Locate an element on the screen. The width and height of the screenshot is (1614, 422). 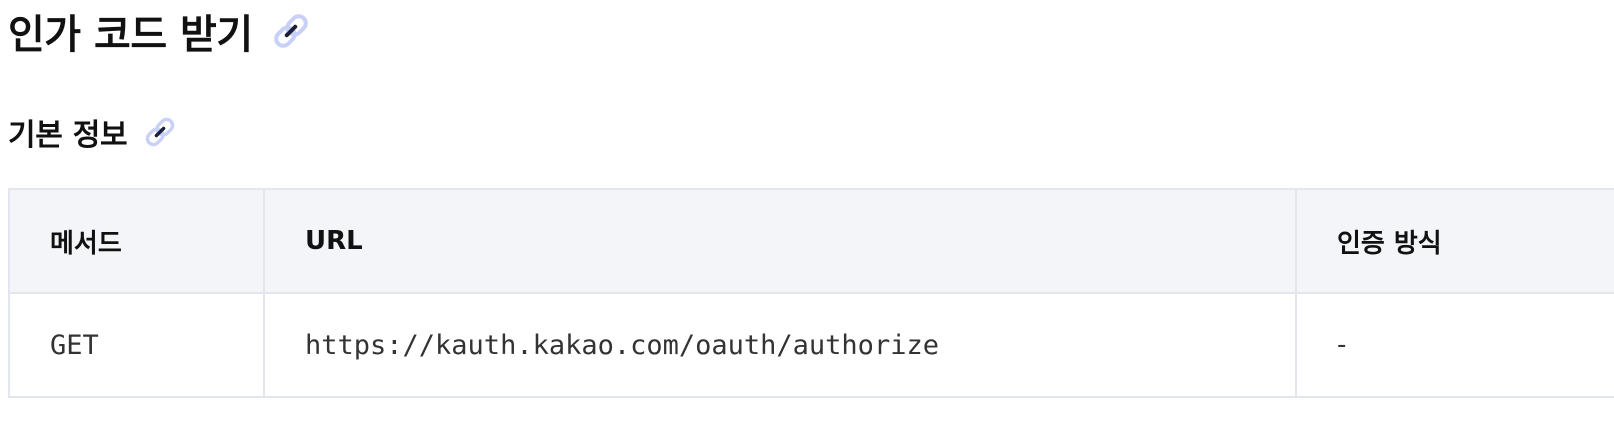
auth-cell: - is located at coordinates (1454, 345).